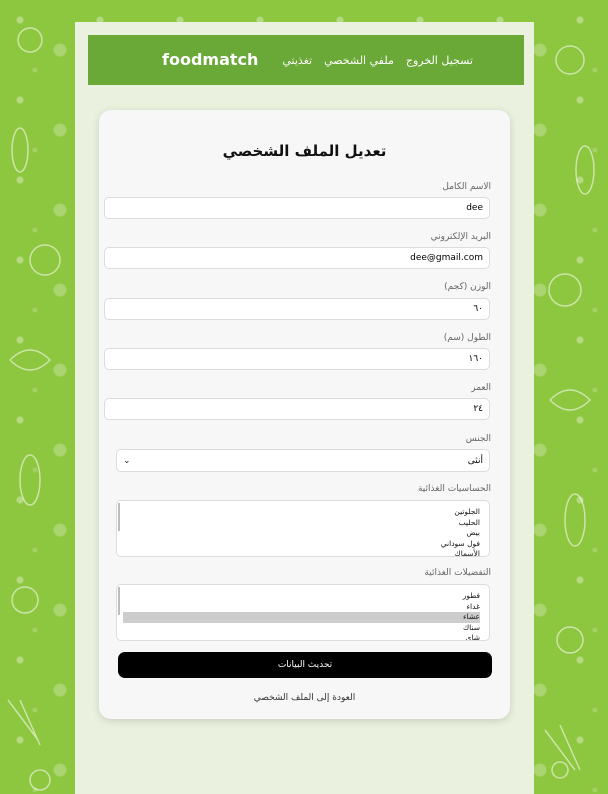  I want to click on nav-links: تسجيل الخروج ملفي الشخصي تغذيتي, so click(377, 60).